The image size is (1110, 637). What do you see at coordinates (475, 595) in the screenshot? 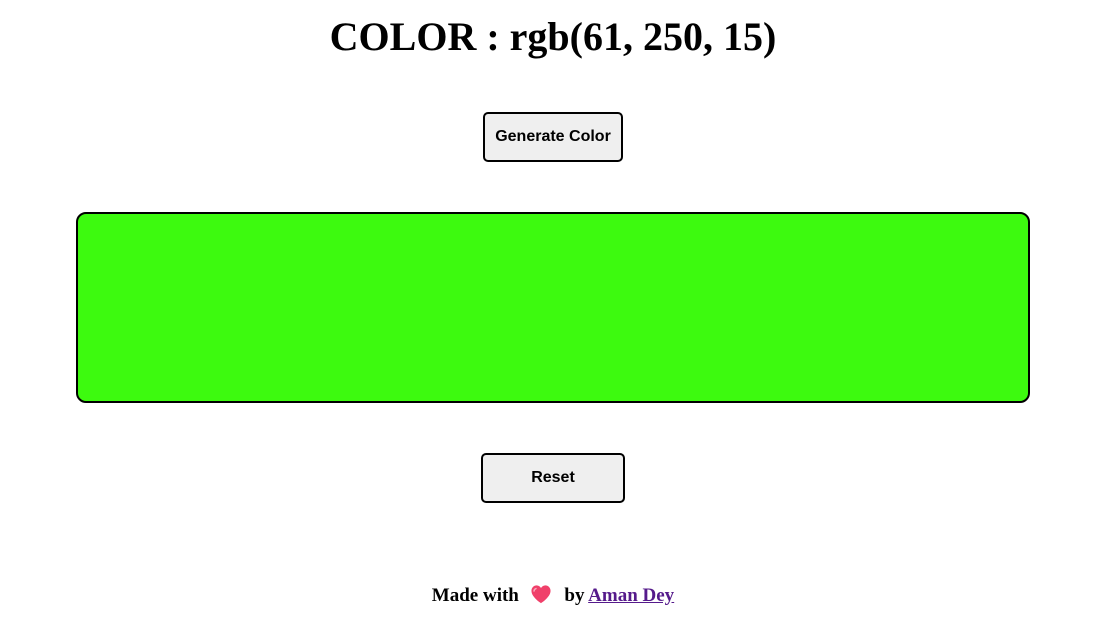
I see `made-with-text: Made with` at bounding box center [475, 595].